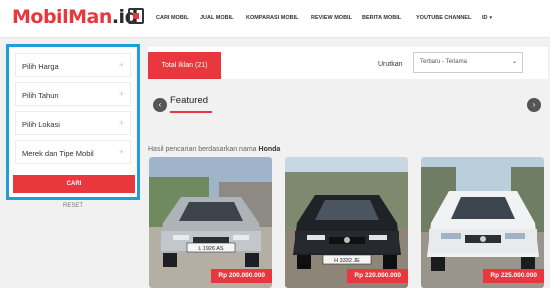 The height and width of the screenshot is (288, 550). I want to click on filter-brand-type: Merek dan Tipe Mobil +, so click(73, 152).